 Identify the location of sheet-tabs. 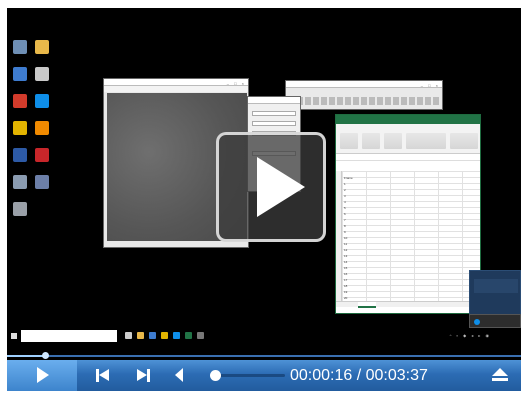
(408, 304).